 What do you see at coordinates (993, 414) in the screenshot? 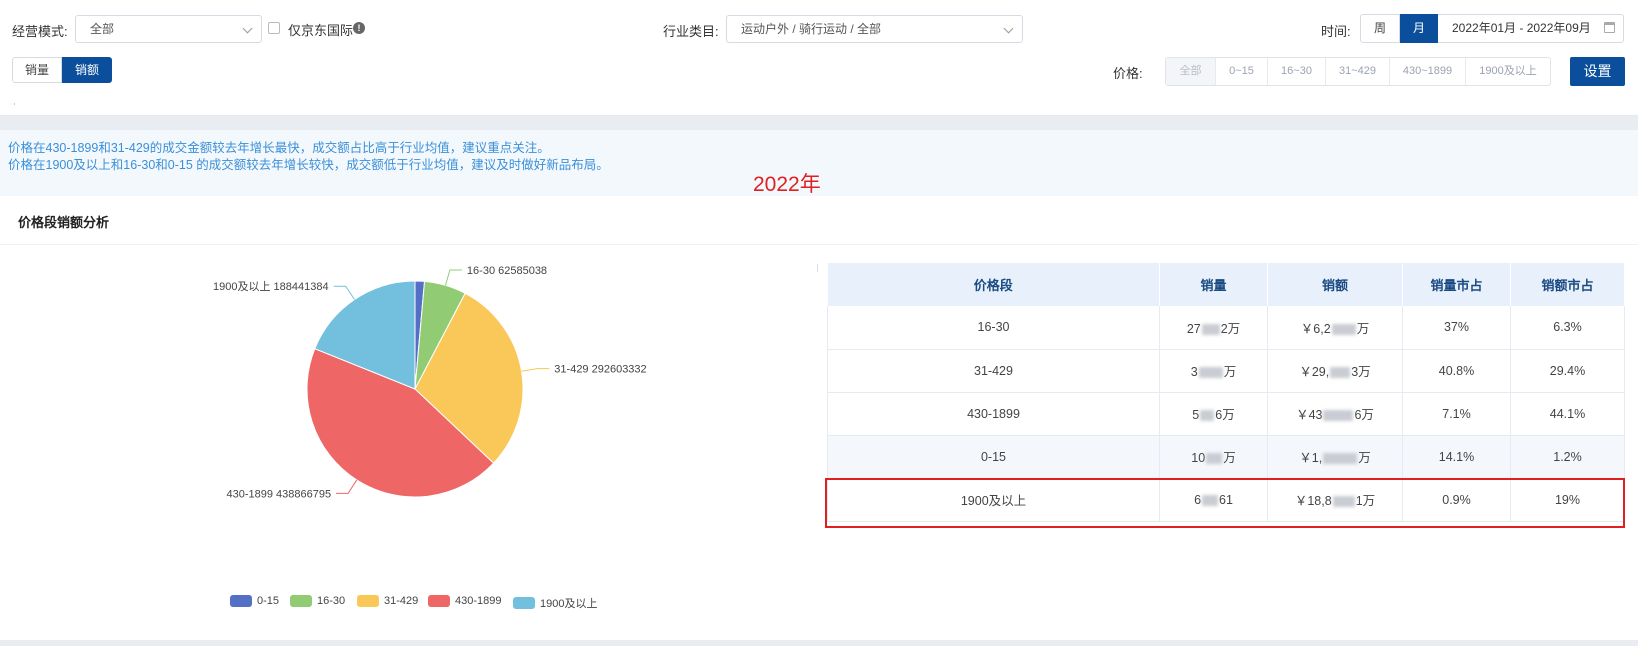
I see `cell-segment: 430-1899` at bounding box center [993, 414].